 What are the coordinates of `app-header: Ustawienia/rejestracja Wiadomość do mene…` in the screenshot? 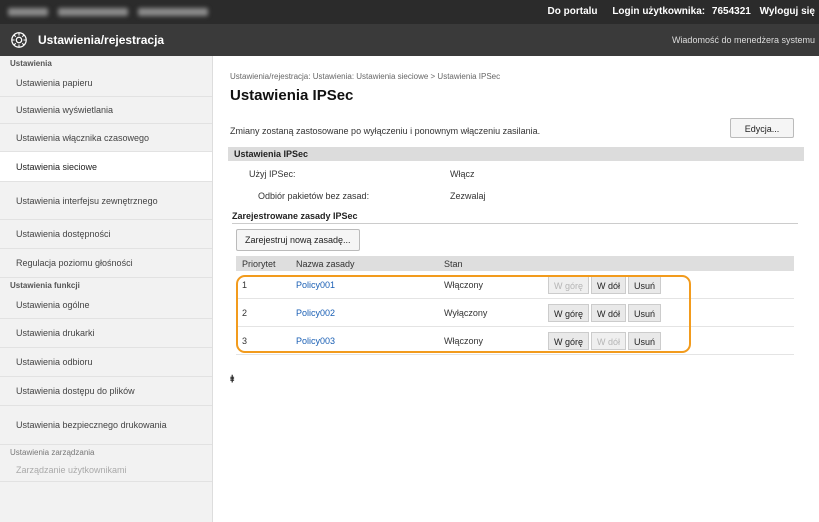 It's located at (409, 40).